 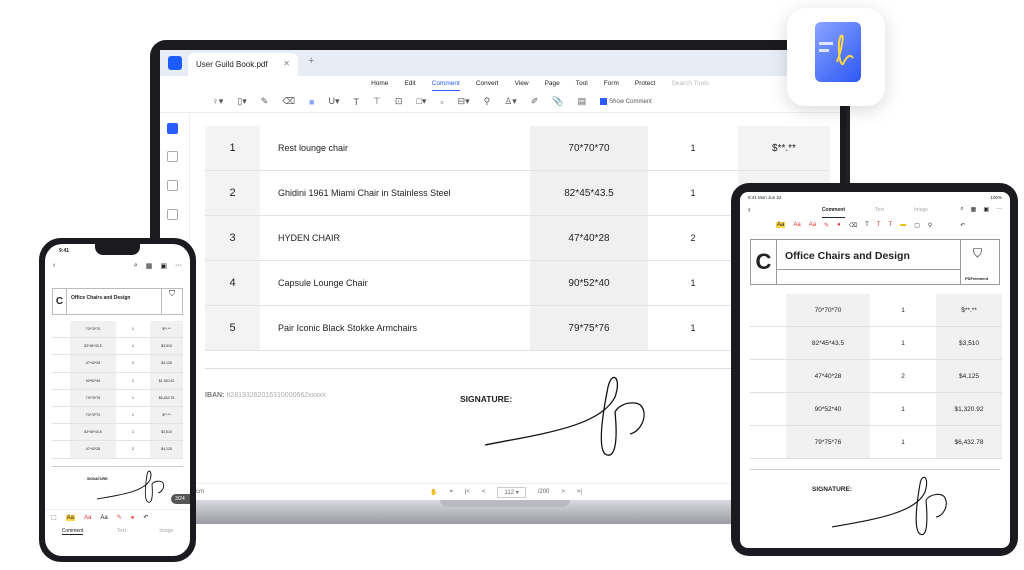 I want to click on back-icon: ‹, so click(x=54, y=269).